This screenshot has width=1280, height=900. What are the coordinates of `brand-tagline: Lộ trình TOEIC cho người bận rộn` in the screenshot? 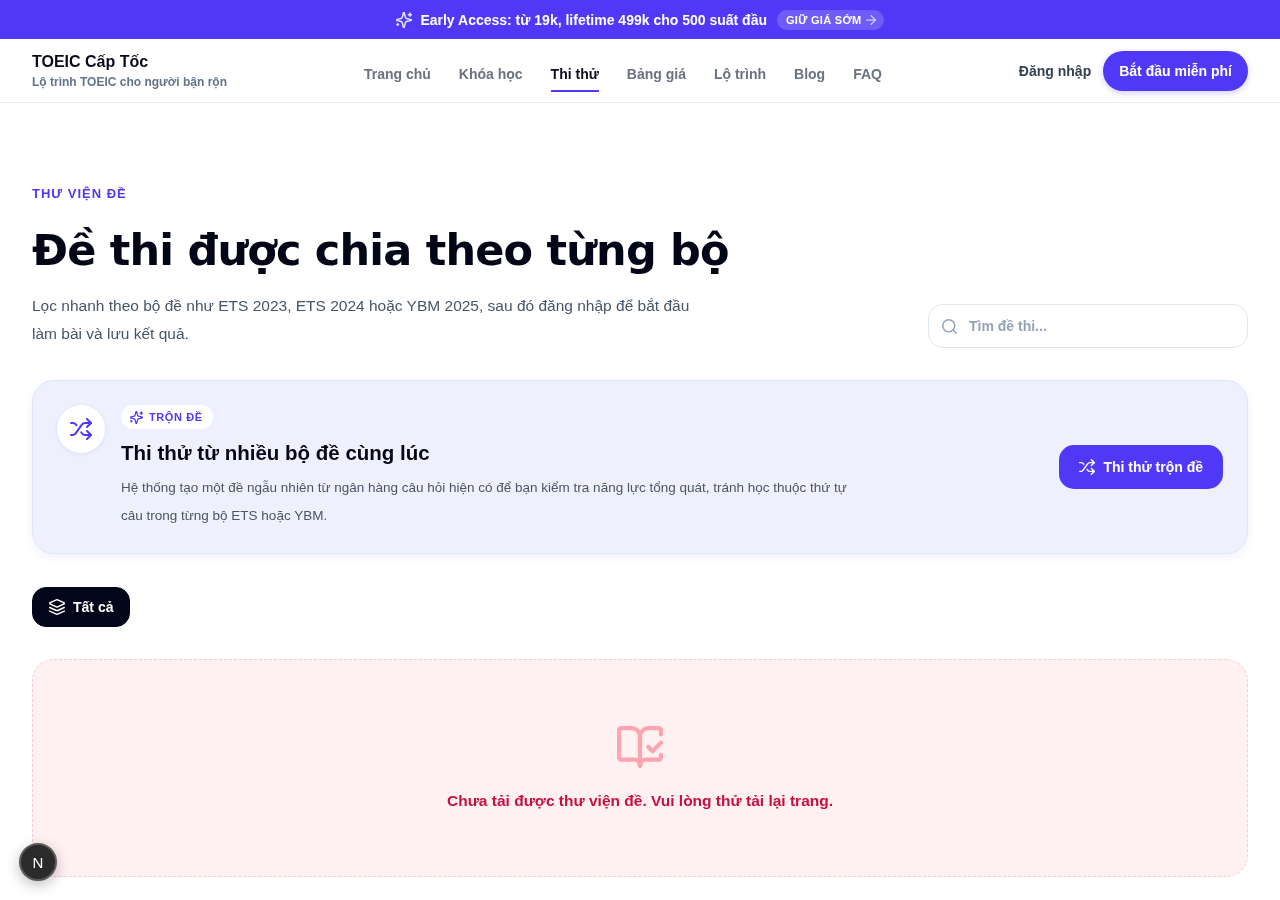 It's located at (129, 81).